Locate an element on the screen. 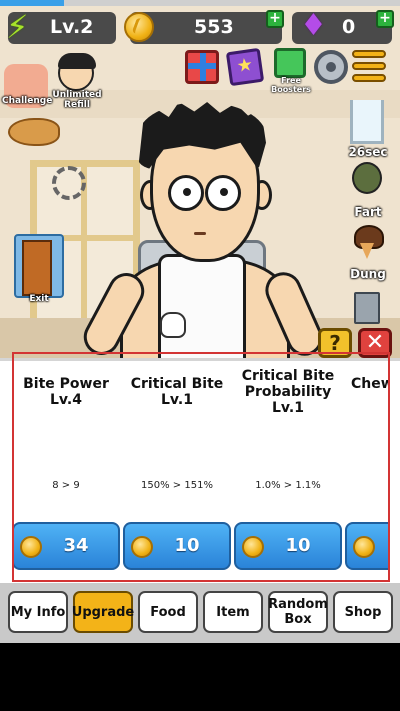 This screenshot has height=711, width=400. upgrade-stat: 8 > 9 is located at coordinates (66, 485).